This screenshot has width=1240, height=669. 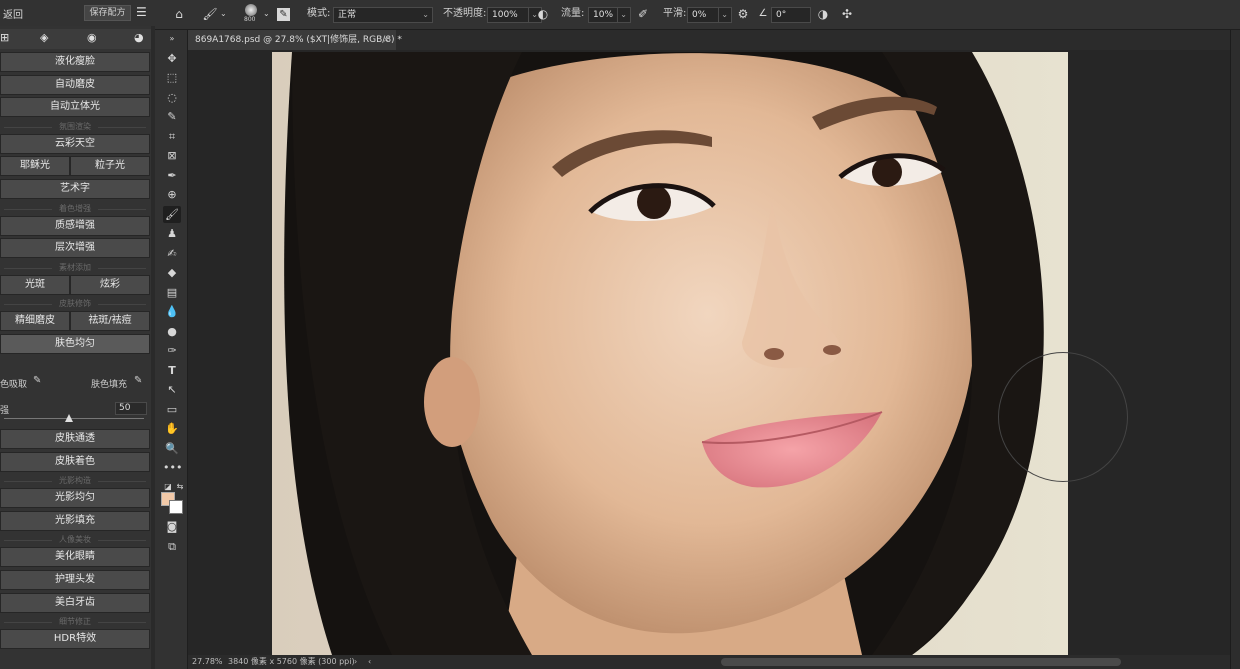 I want to click on angle-field: 0°, so click(x=791, y=15).